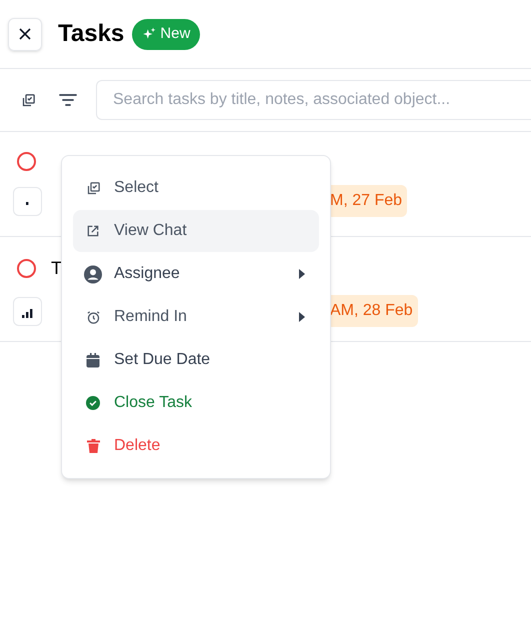 The width and height of the screenshot is (531, 625). Describe the element at coordinates (93, 274) in the screenshot. I see `user-avatar-icon` at that location.